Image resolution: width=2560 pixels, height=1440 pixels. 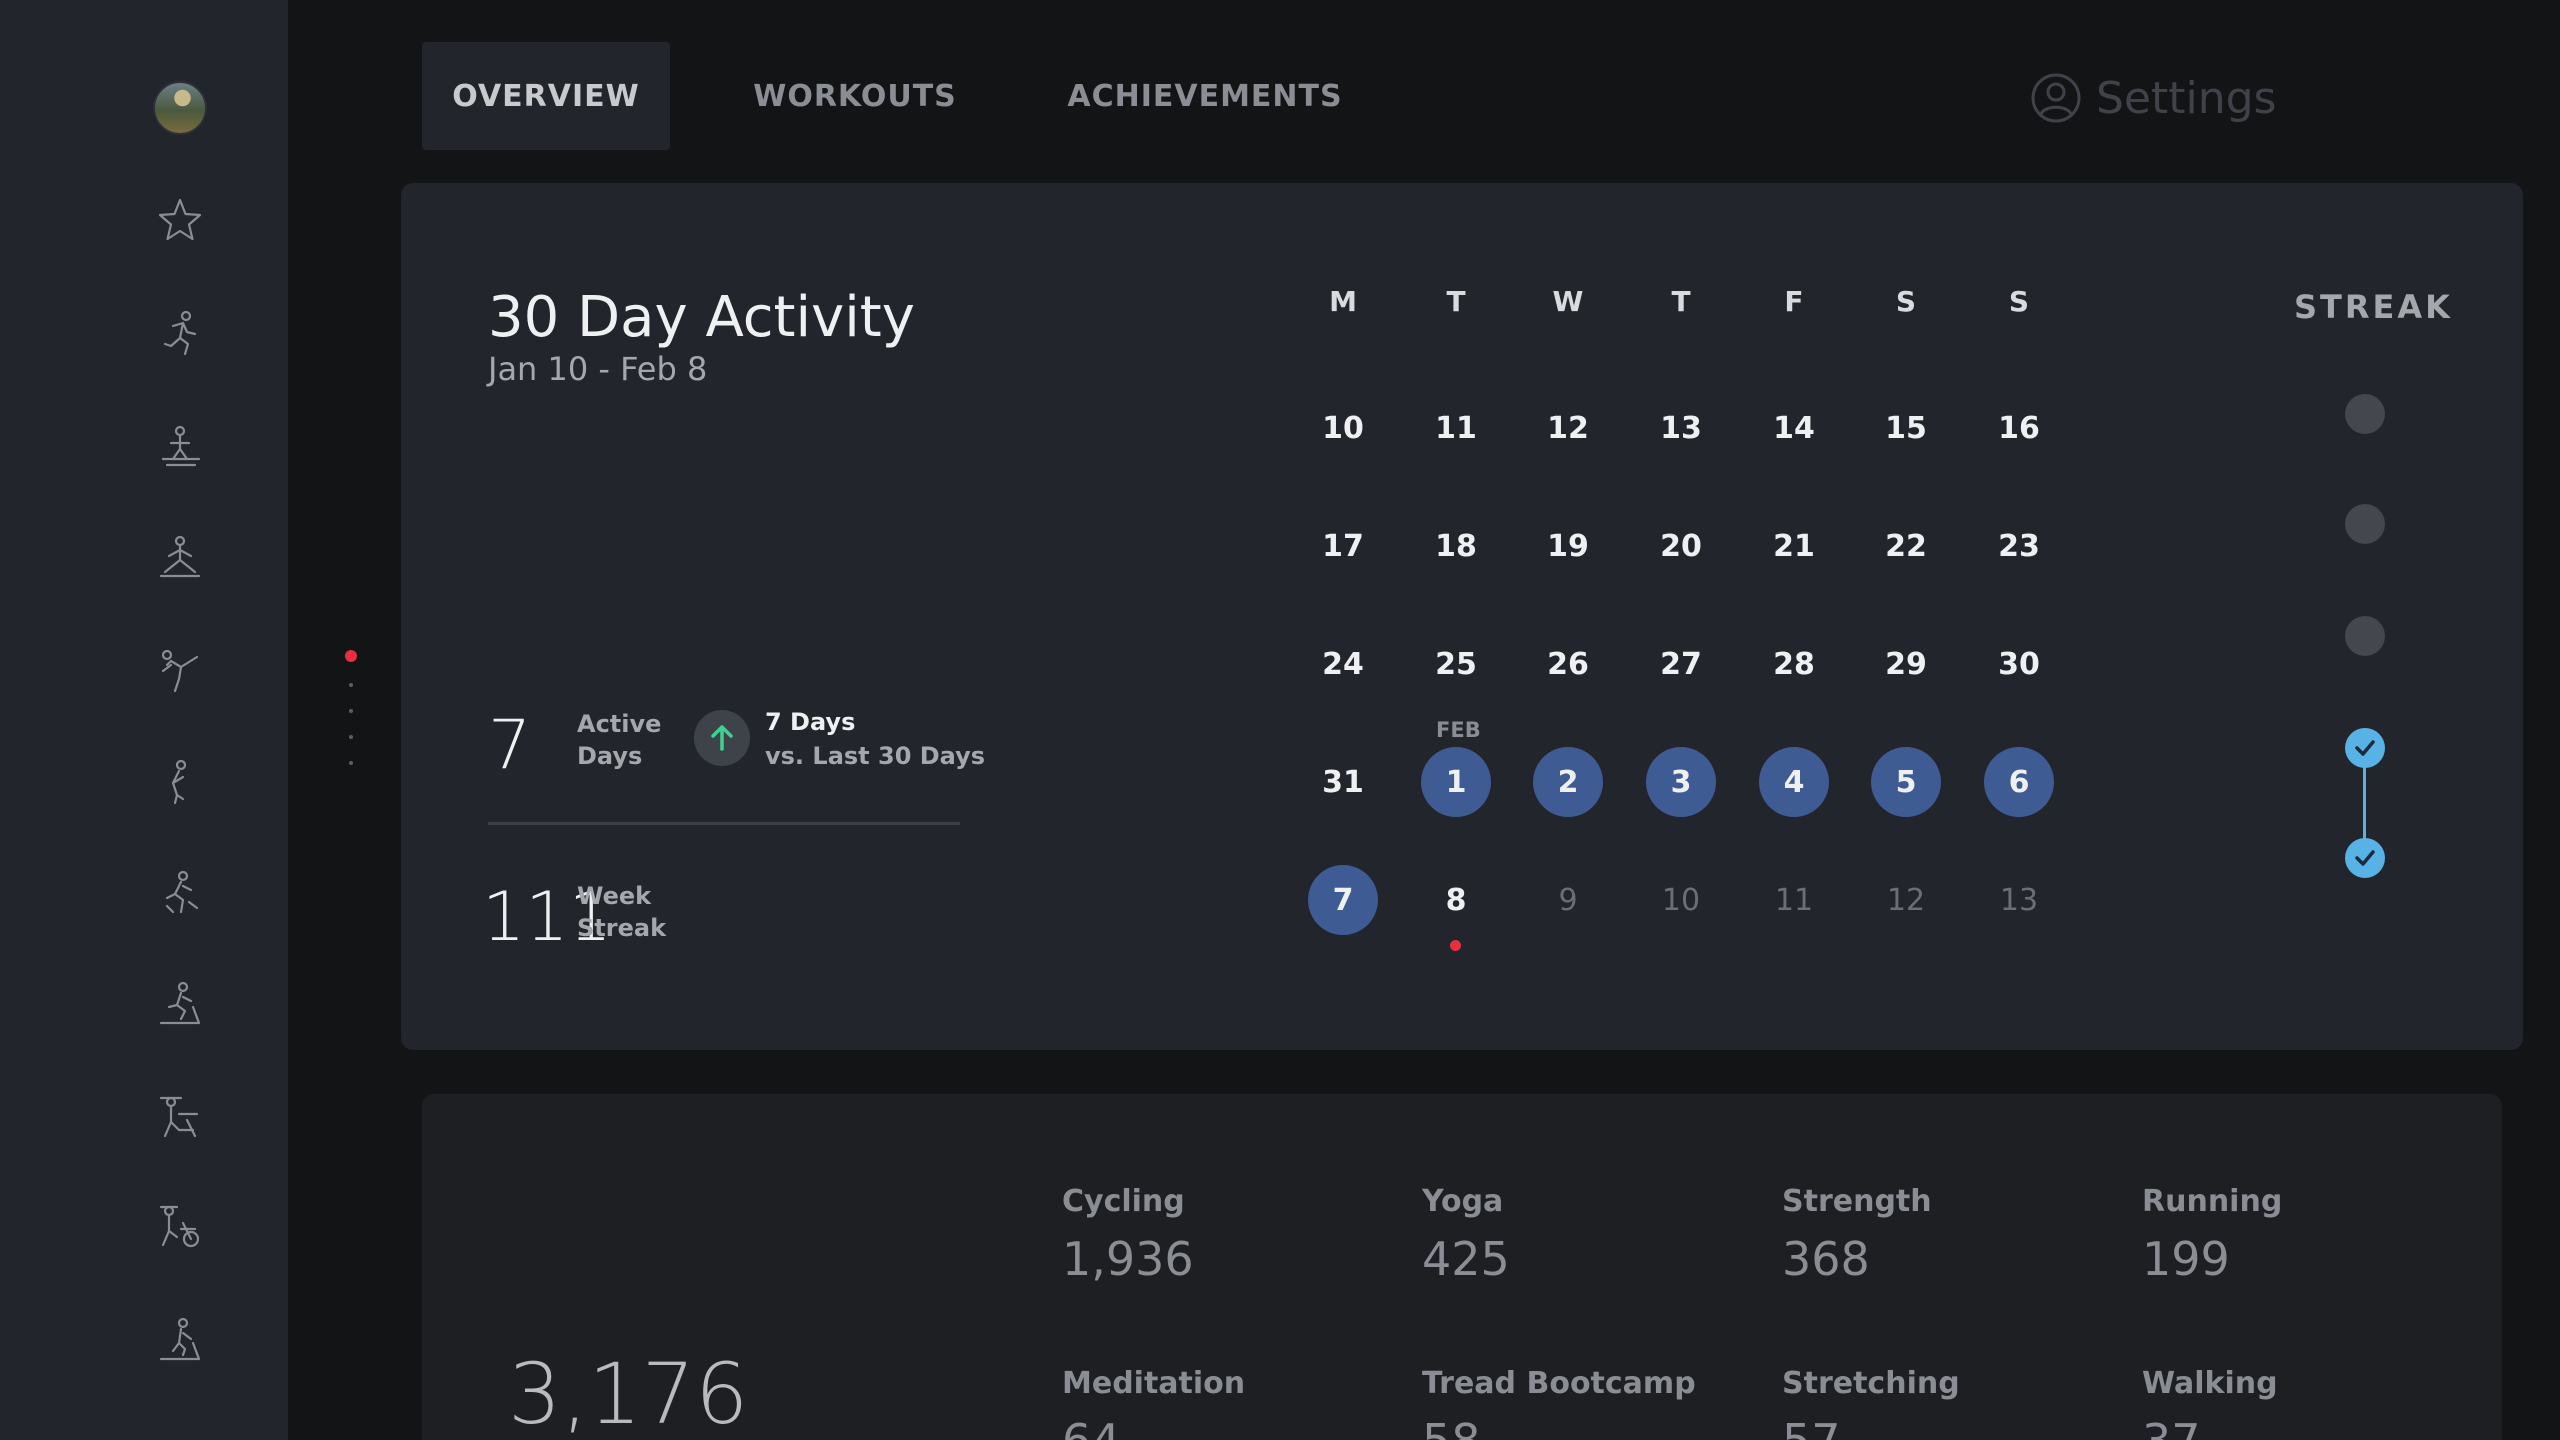 What do you see at coordinates (2186, 98) in the screenshot?
I see `settings-label: Settings` at bounding box center [2186, 98].